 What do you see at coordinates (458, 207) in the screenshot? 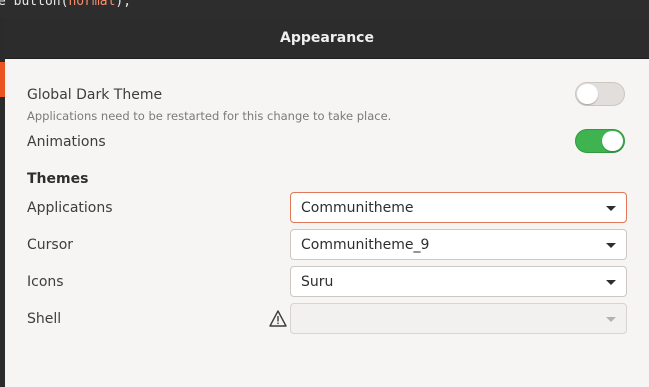
I see `applications-theme-dropdown: Communitheme` at bounding box center [458, 207].